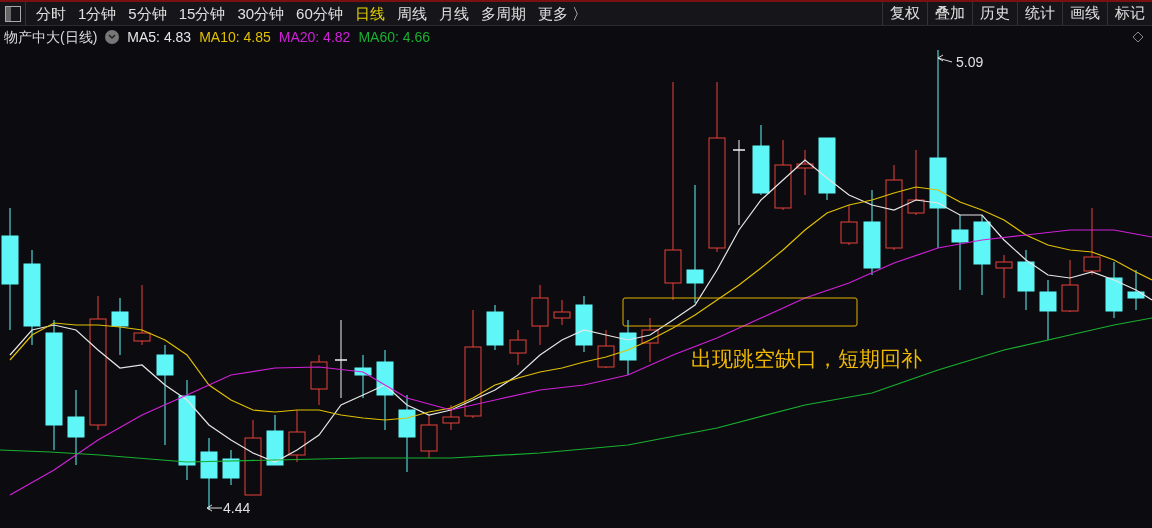 Image resolution: width=1152 pixels, height=528 pixels. What do you see at coordinates (411, 13) in the screenshot?
I see `period-tab: 周线` at bounding box center [411, 13].